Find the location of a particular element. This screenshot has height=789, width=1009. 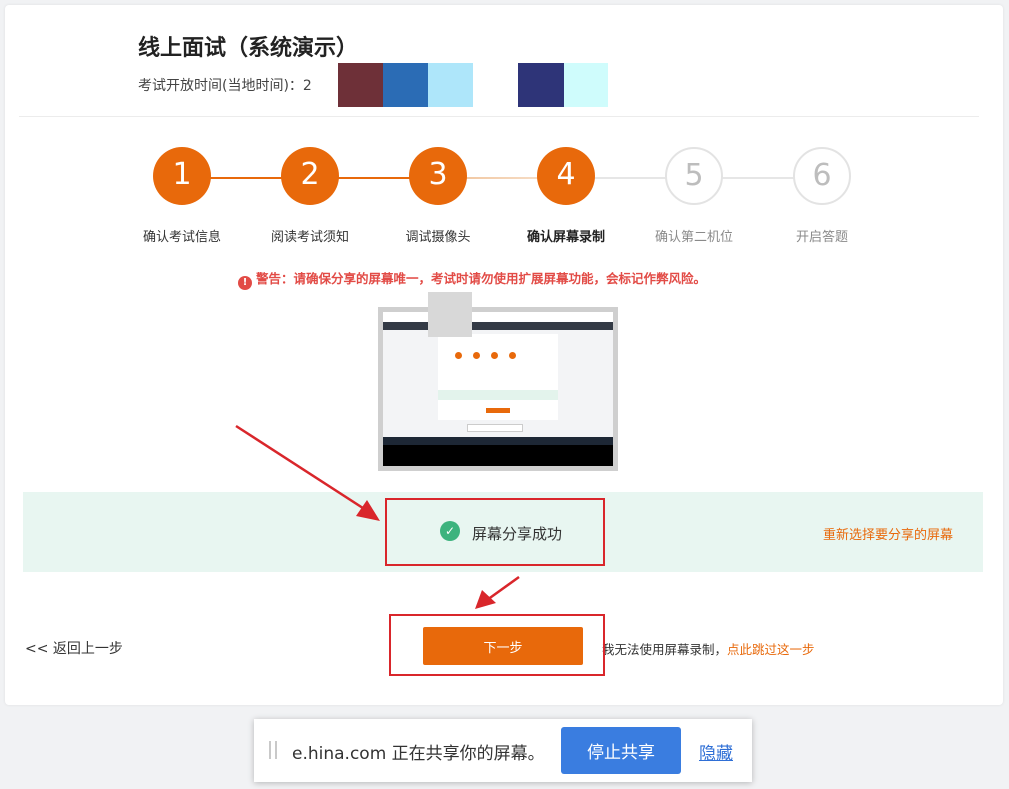

drag-handle-icon is located at coordinates (273, 750).